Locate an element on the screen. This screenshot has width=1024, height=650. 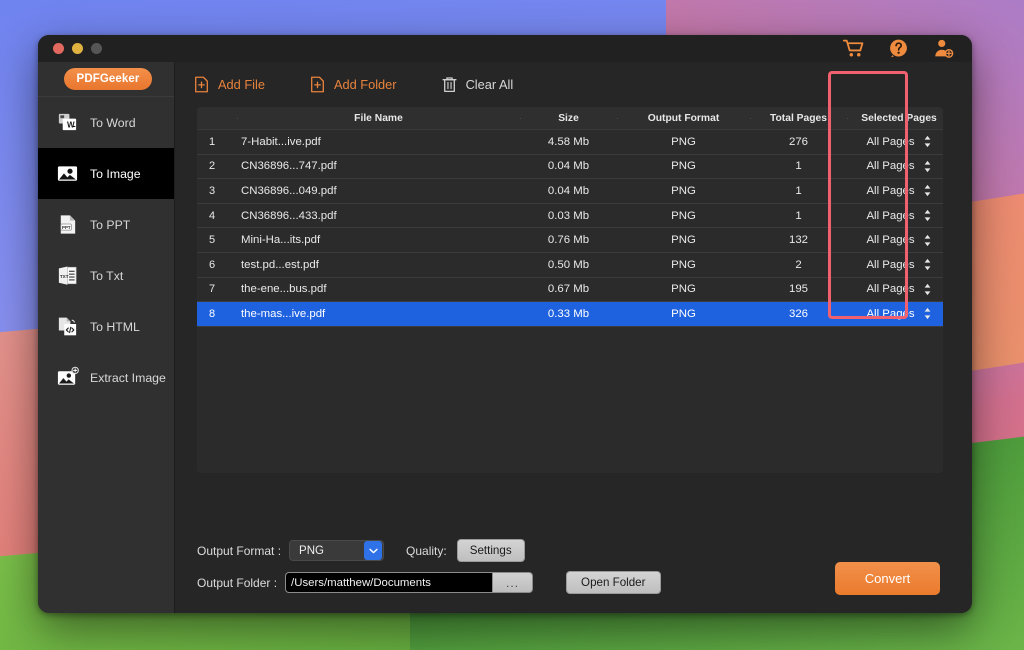
sidebar-item-to-word: W To Word is located at coordinates (106, 122).